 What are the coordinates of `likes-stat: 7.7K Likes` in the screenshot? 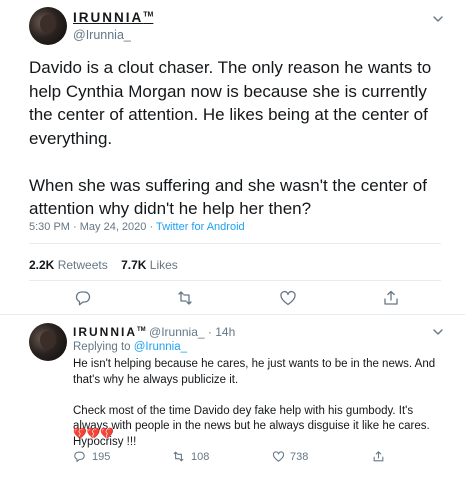 It's located at (149, 265).